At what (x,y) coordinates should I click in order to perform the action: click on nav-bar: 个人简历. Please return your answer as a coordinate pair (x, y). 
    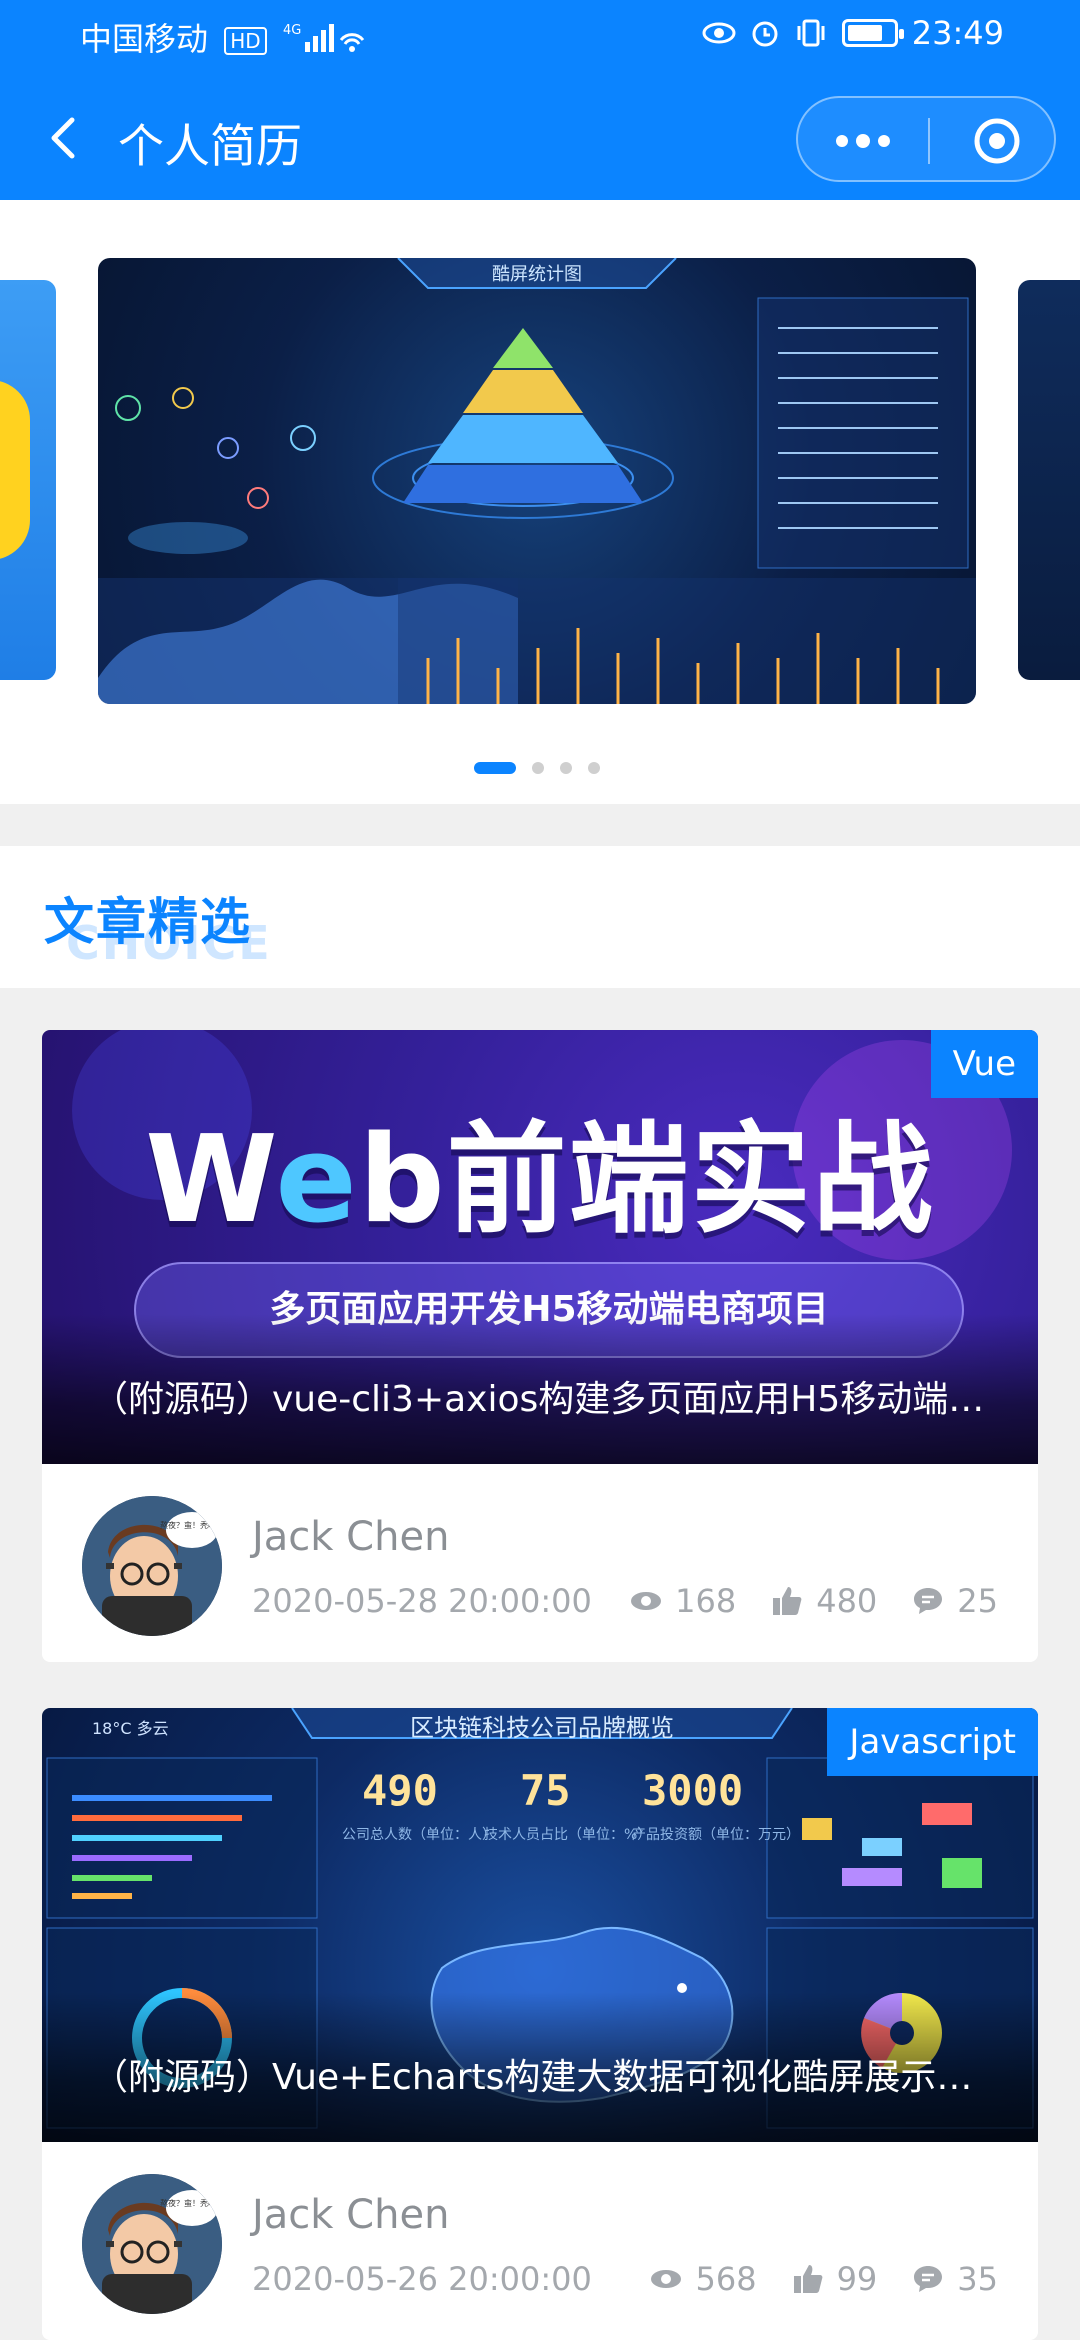
    Looking at the image, I should click on (540, 139).